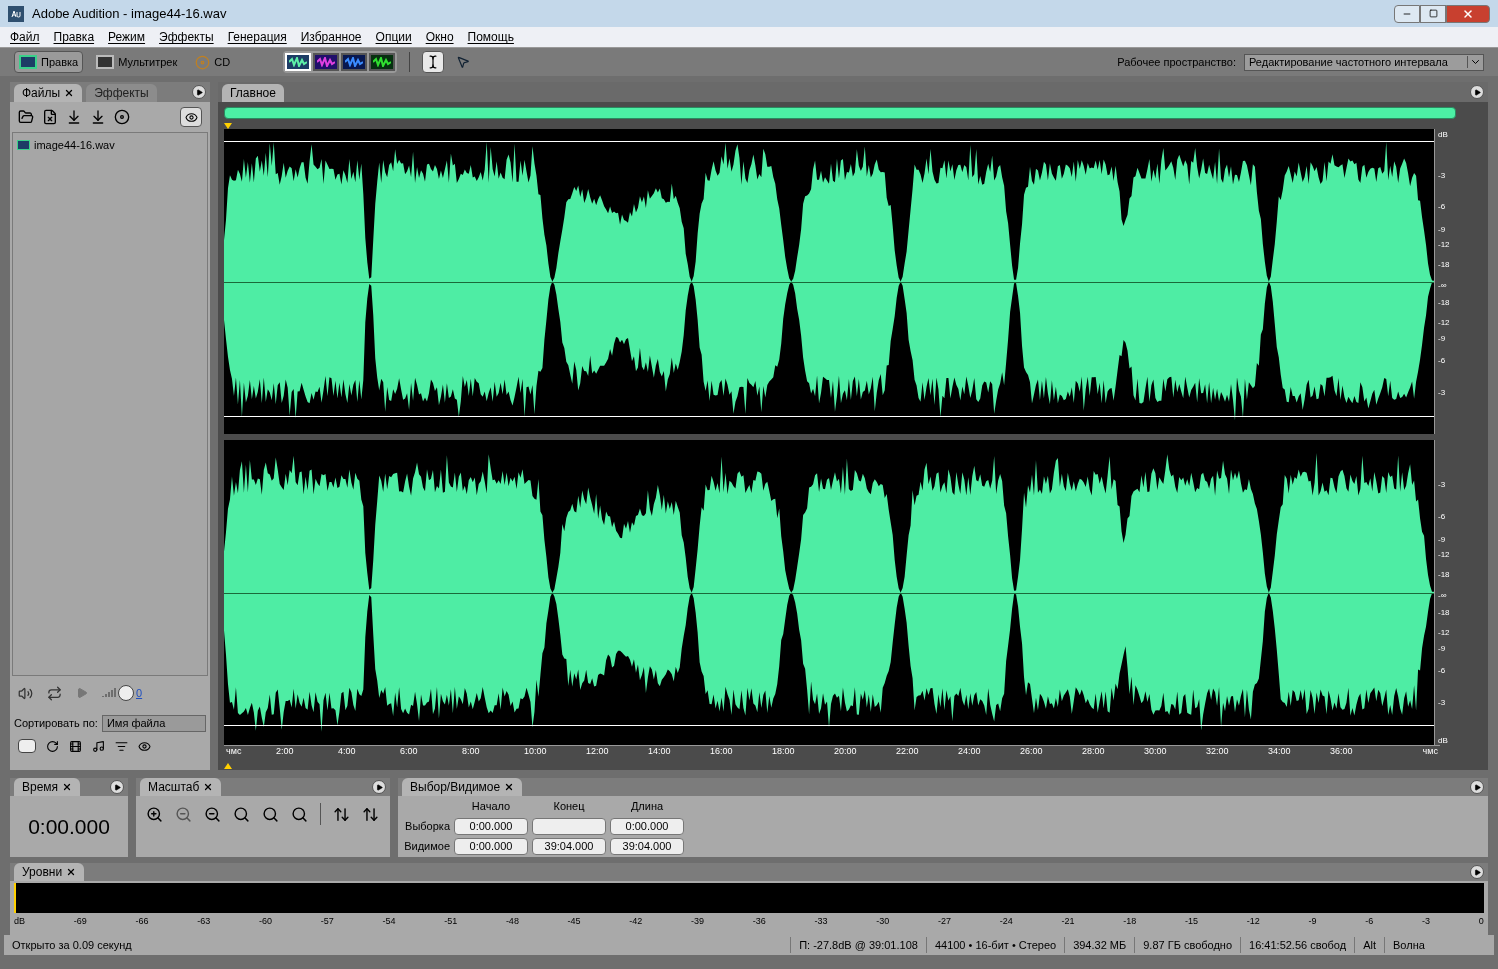  Describe the element at coordinates (98, 746) in the screenshot. I see `music-icon` at that location.